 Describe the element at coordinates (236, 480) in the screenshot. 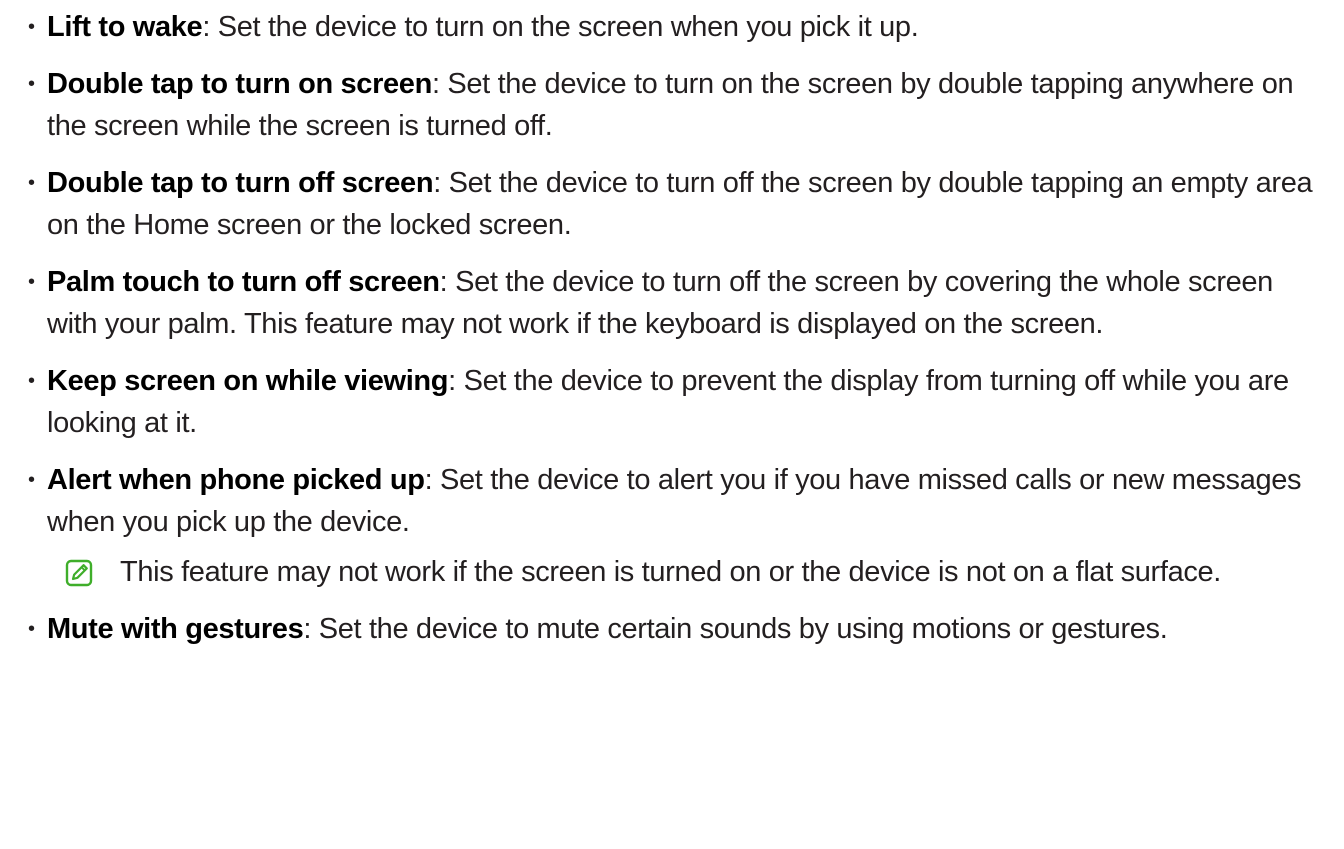

I see `item-term: Alert when phone picked up` at that location.